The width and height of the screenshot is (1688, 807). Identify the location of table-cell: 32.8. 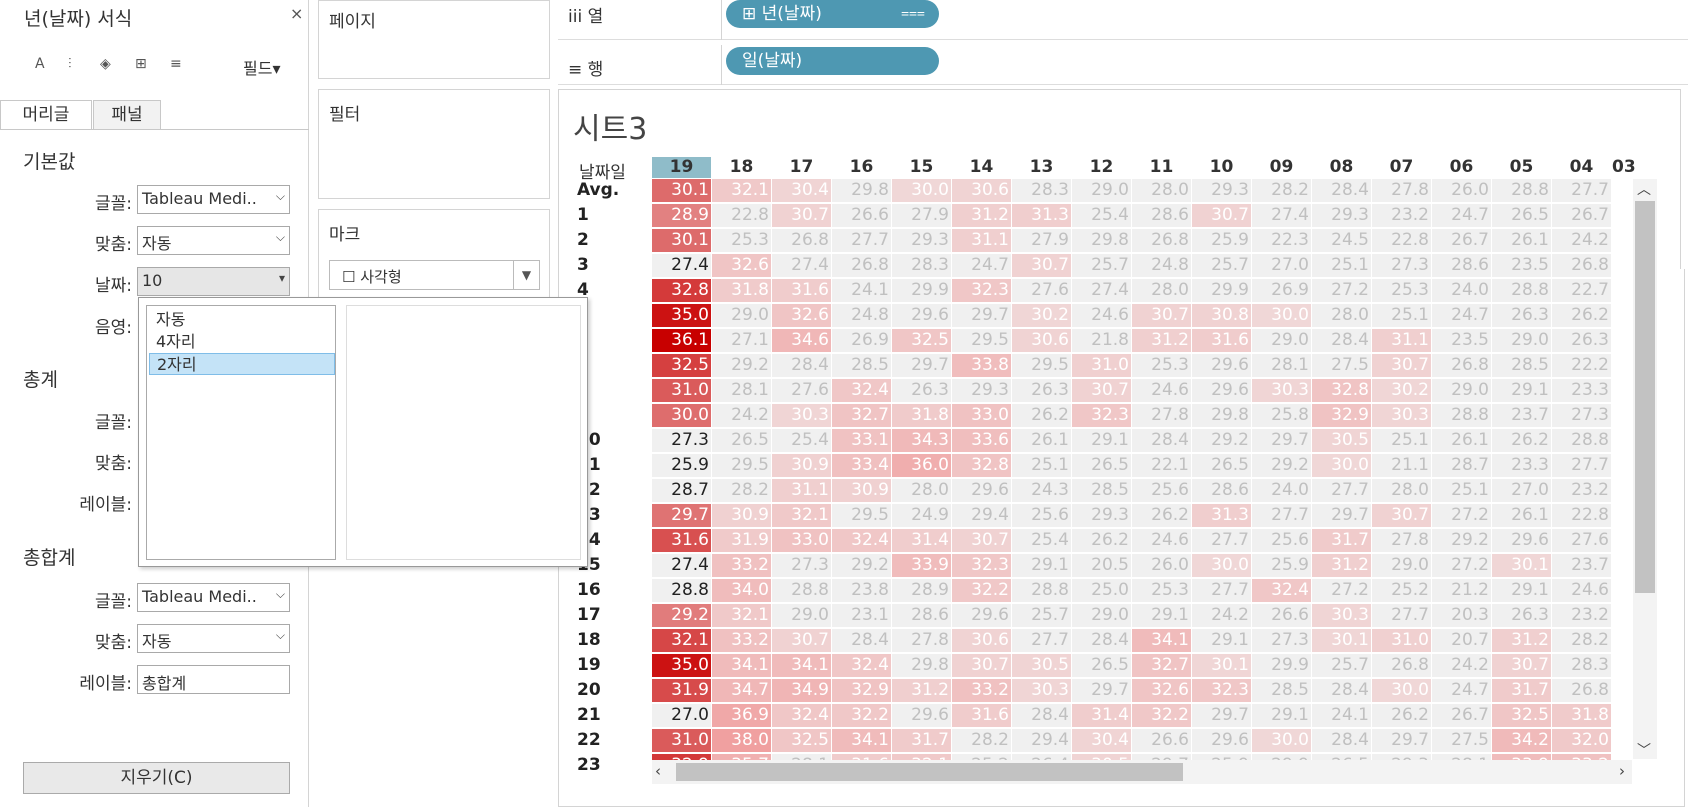
(1341, 390).